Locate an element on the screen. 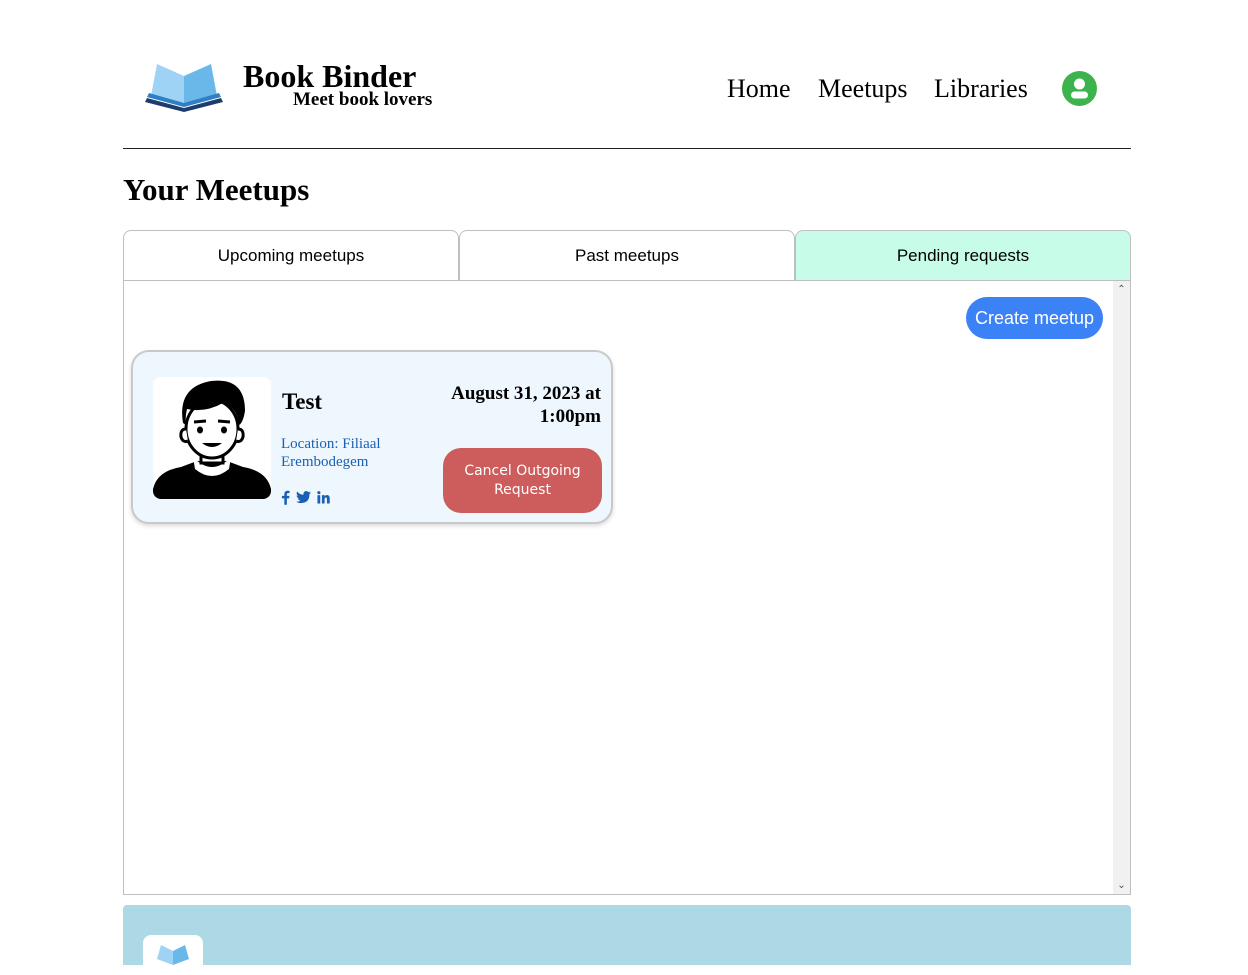 This screenshot has width=1248, height=975. tab-pending-requests: Pending requests is located at coordinates (963, 255).